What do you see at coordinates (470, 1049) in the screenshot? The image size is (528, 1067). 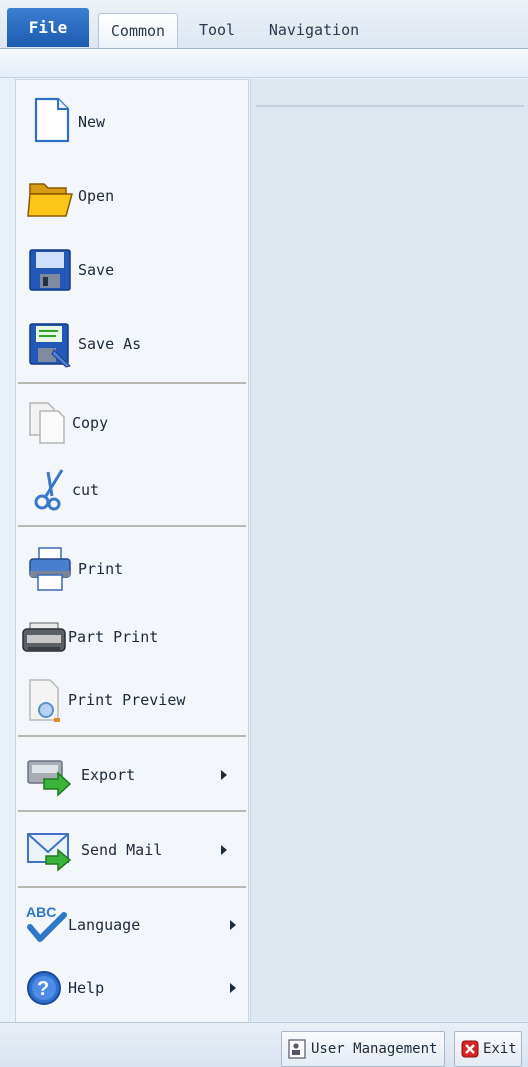 I see `exit-icon` at bounding box center [470, 1049].